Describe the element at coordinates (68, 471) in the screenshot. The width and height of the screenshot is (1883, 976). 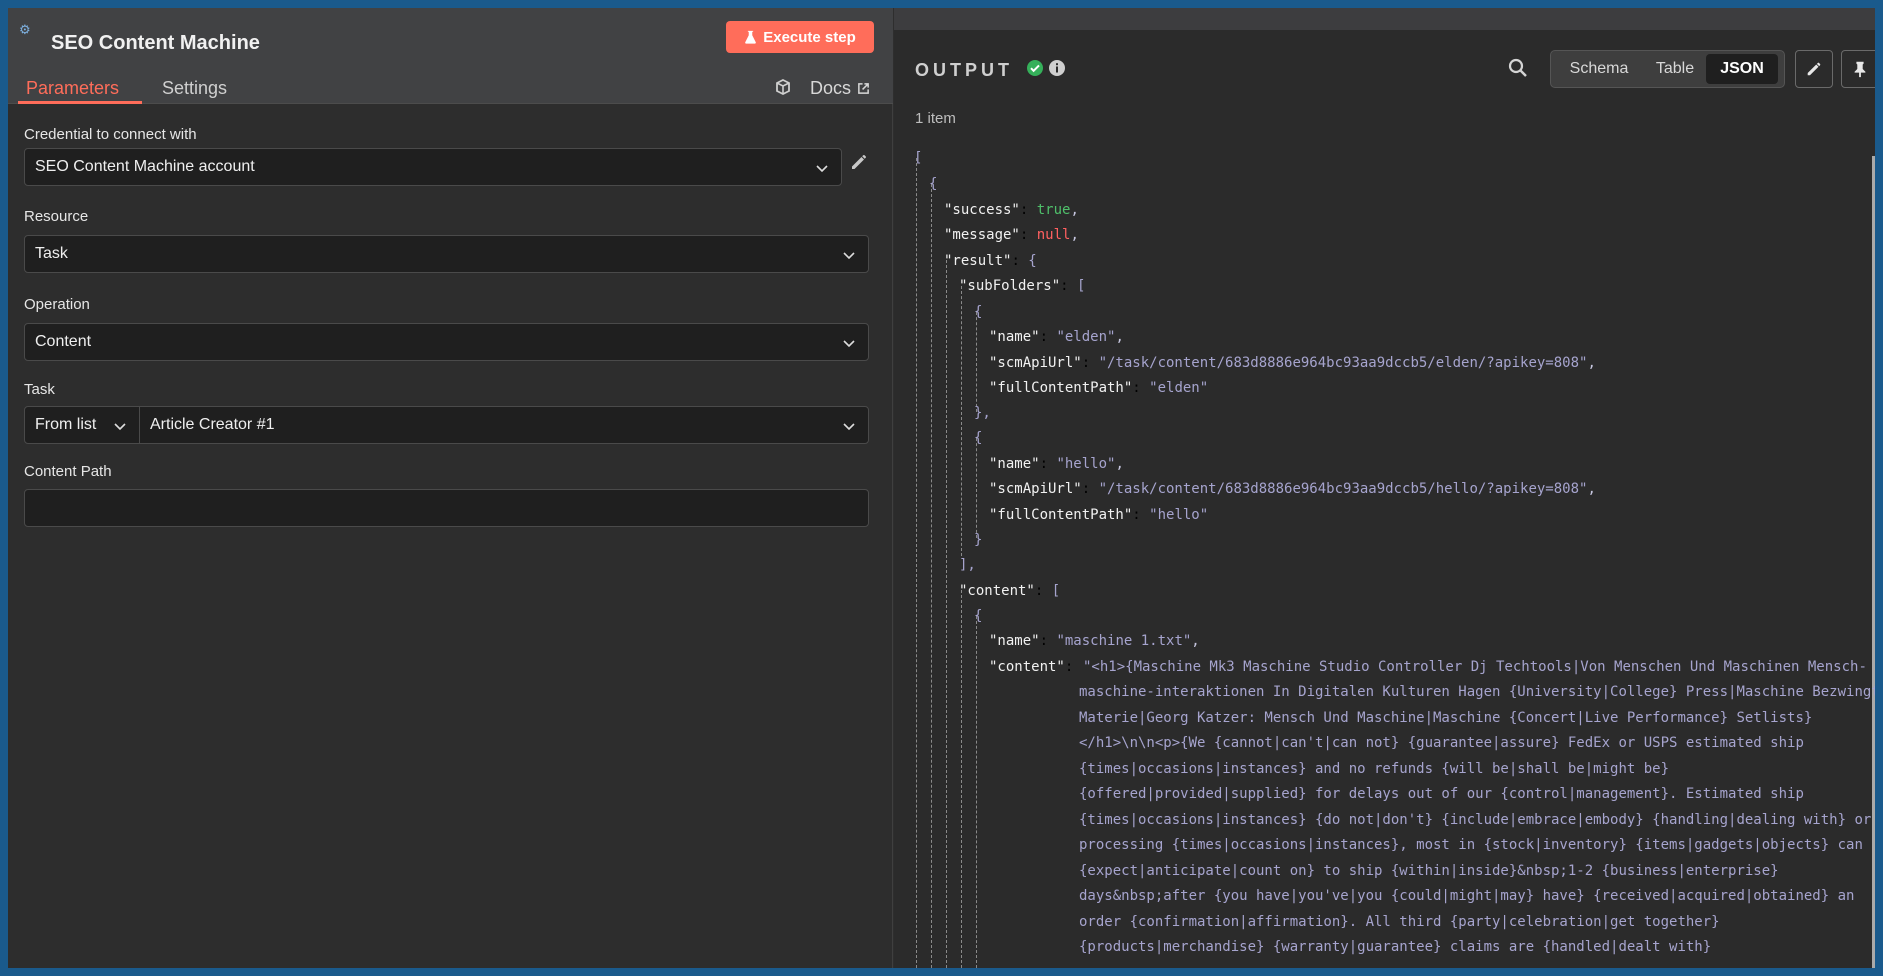
I see `content-path-label: Content Path` at that location.